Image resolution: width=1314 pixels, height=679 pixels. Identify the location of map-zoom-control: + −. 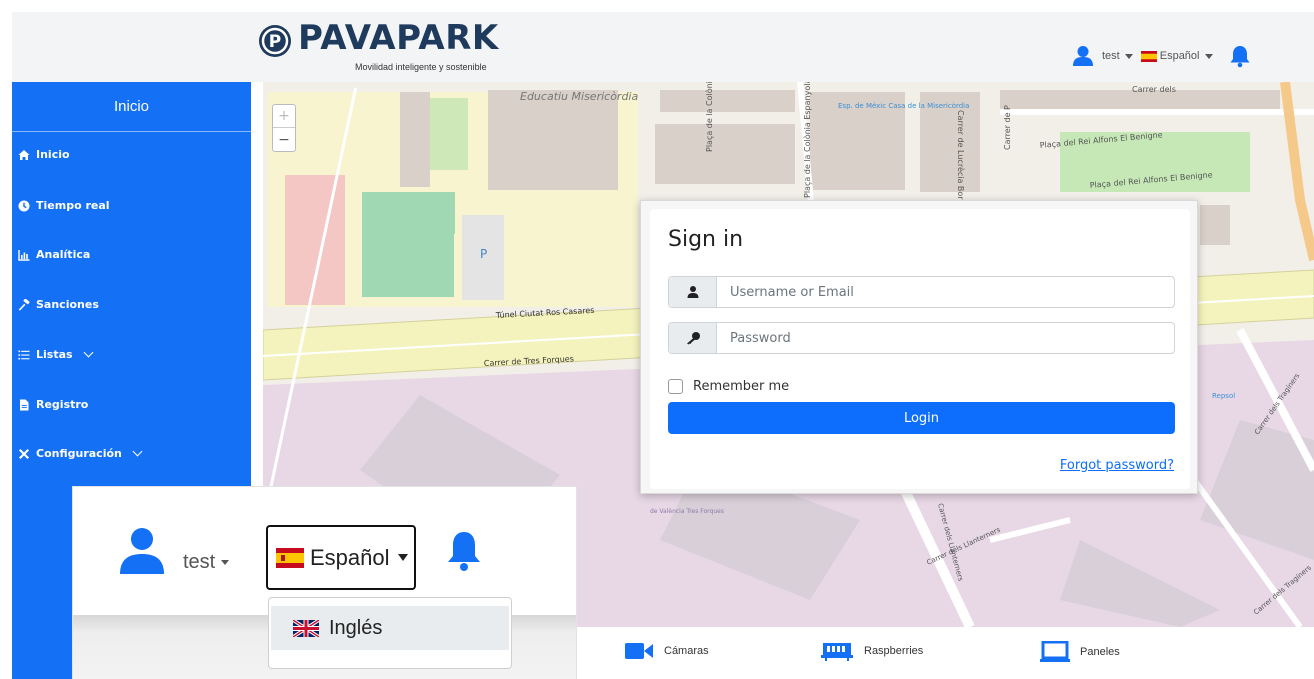
(284, 128).